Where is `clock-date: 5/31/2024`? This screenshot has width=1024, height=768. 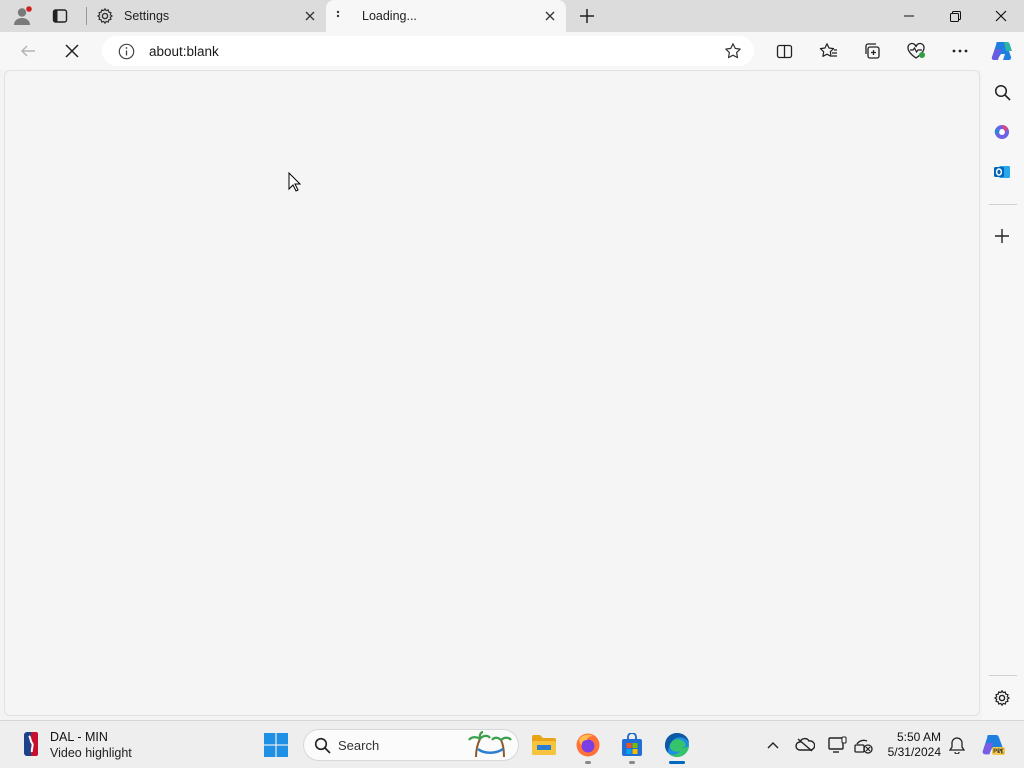 clock-date: 5/31/2024 is located at coordinates (914, 752).